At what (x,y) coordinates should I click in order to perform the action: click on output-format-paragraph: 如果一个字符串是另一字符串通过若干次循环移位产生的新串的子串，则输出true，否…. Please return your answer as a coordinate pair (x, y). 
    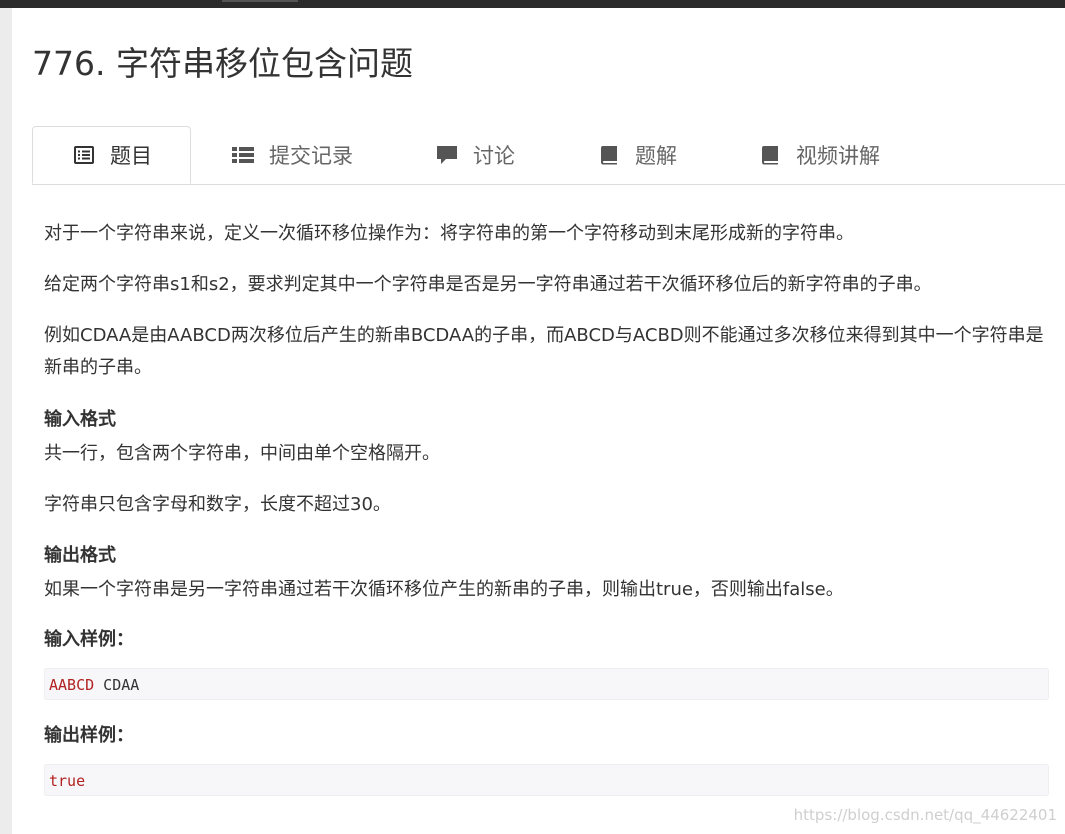
    Looking at the image, I should click on (444, 589).